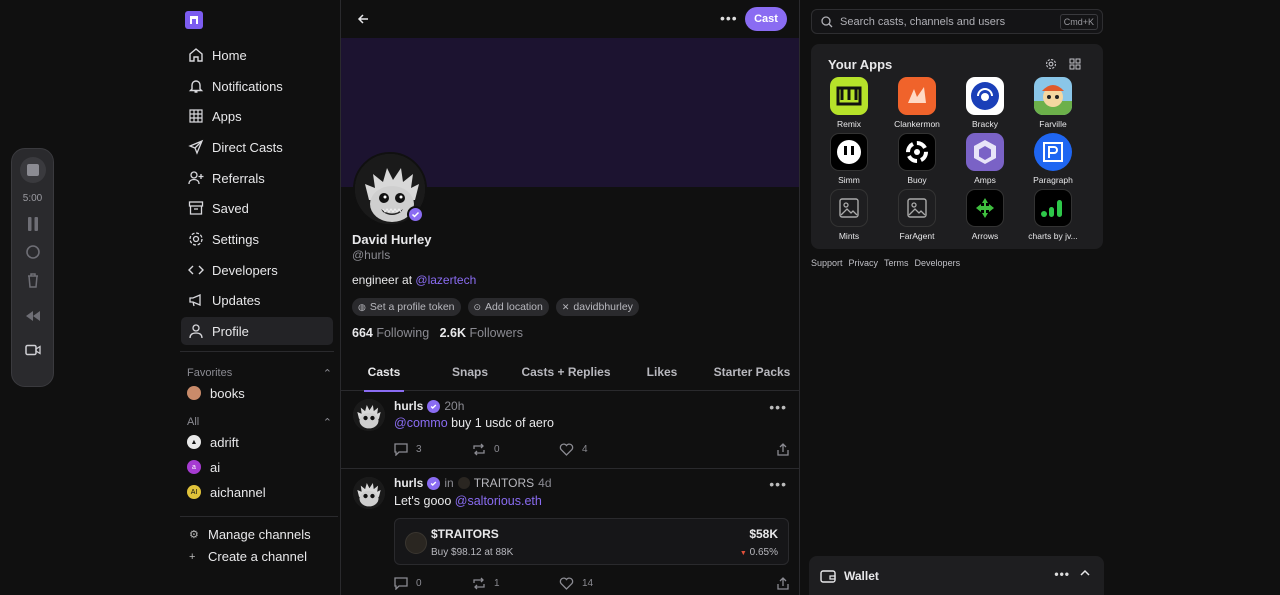  Describe the element at coordinates (257, 270) in the screenshot. I see `nav-developers: Developers` at that location.